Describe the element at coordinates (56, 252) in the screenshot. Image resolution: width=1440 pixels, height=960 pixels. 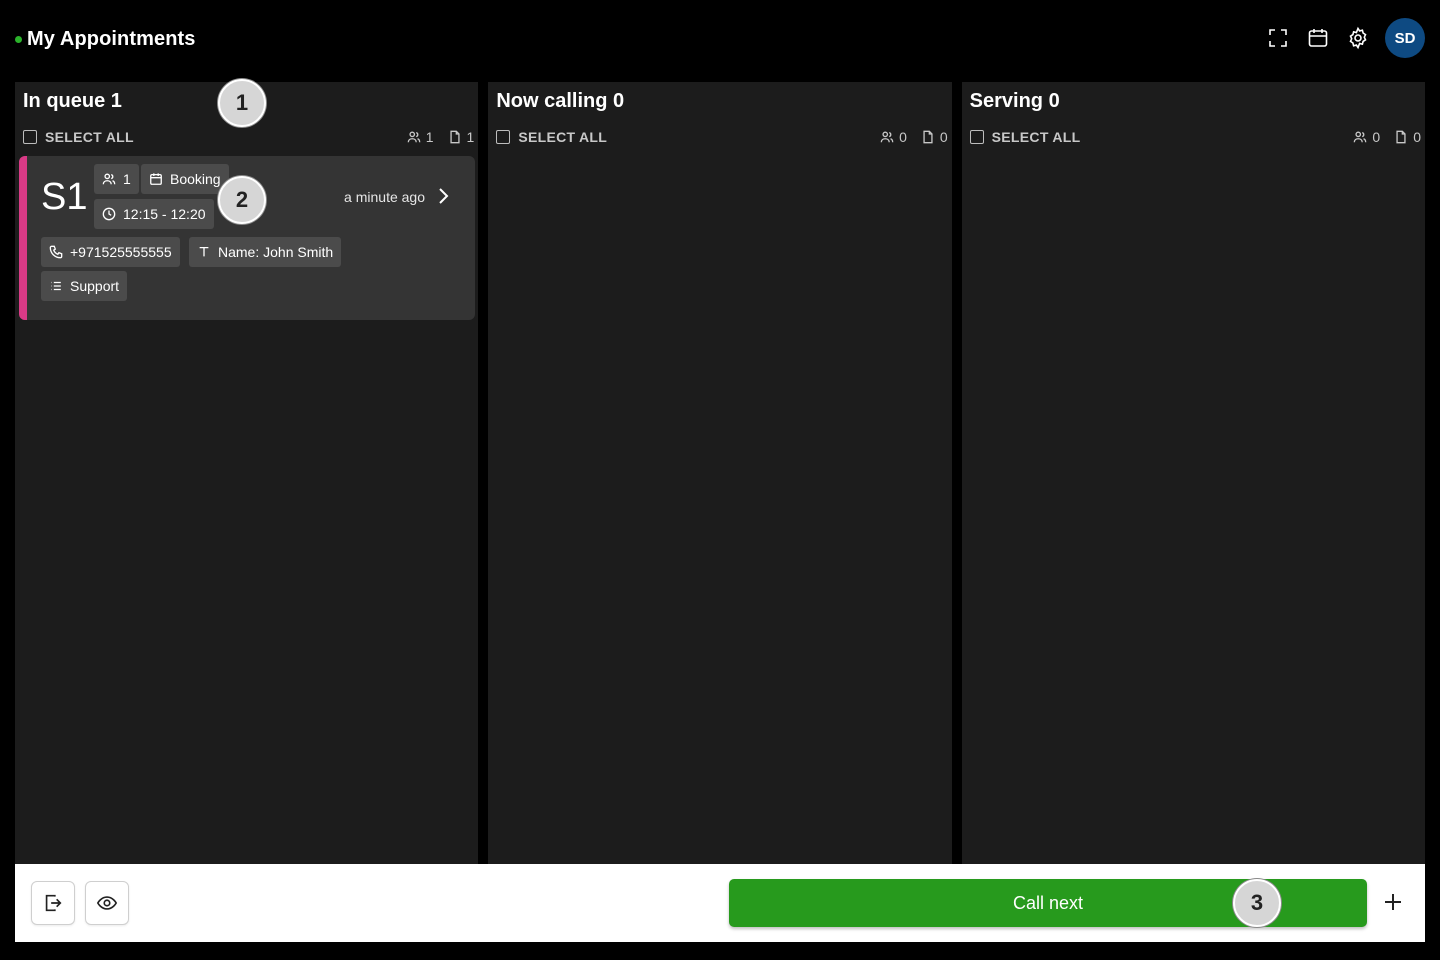
I see `phone-icon` at that location.